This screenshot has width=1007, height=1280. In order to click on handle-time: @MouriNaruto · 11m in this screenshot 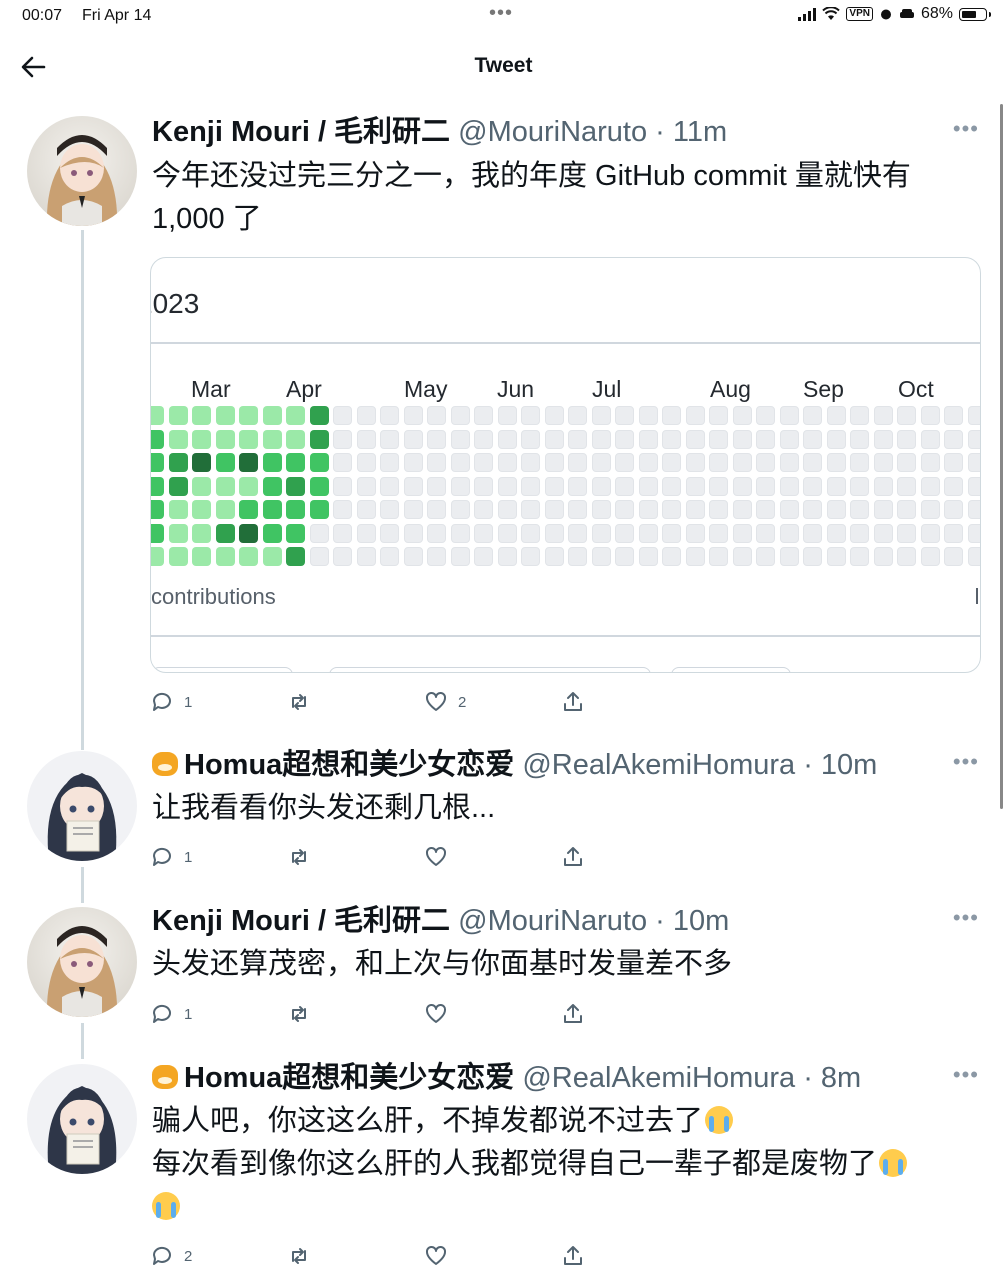, I will do `click(592, 132)`.